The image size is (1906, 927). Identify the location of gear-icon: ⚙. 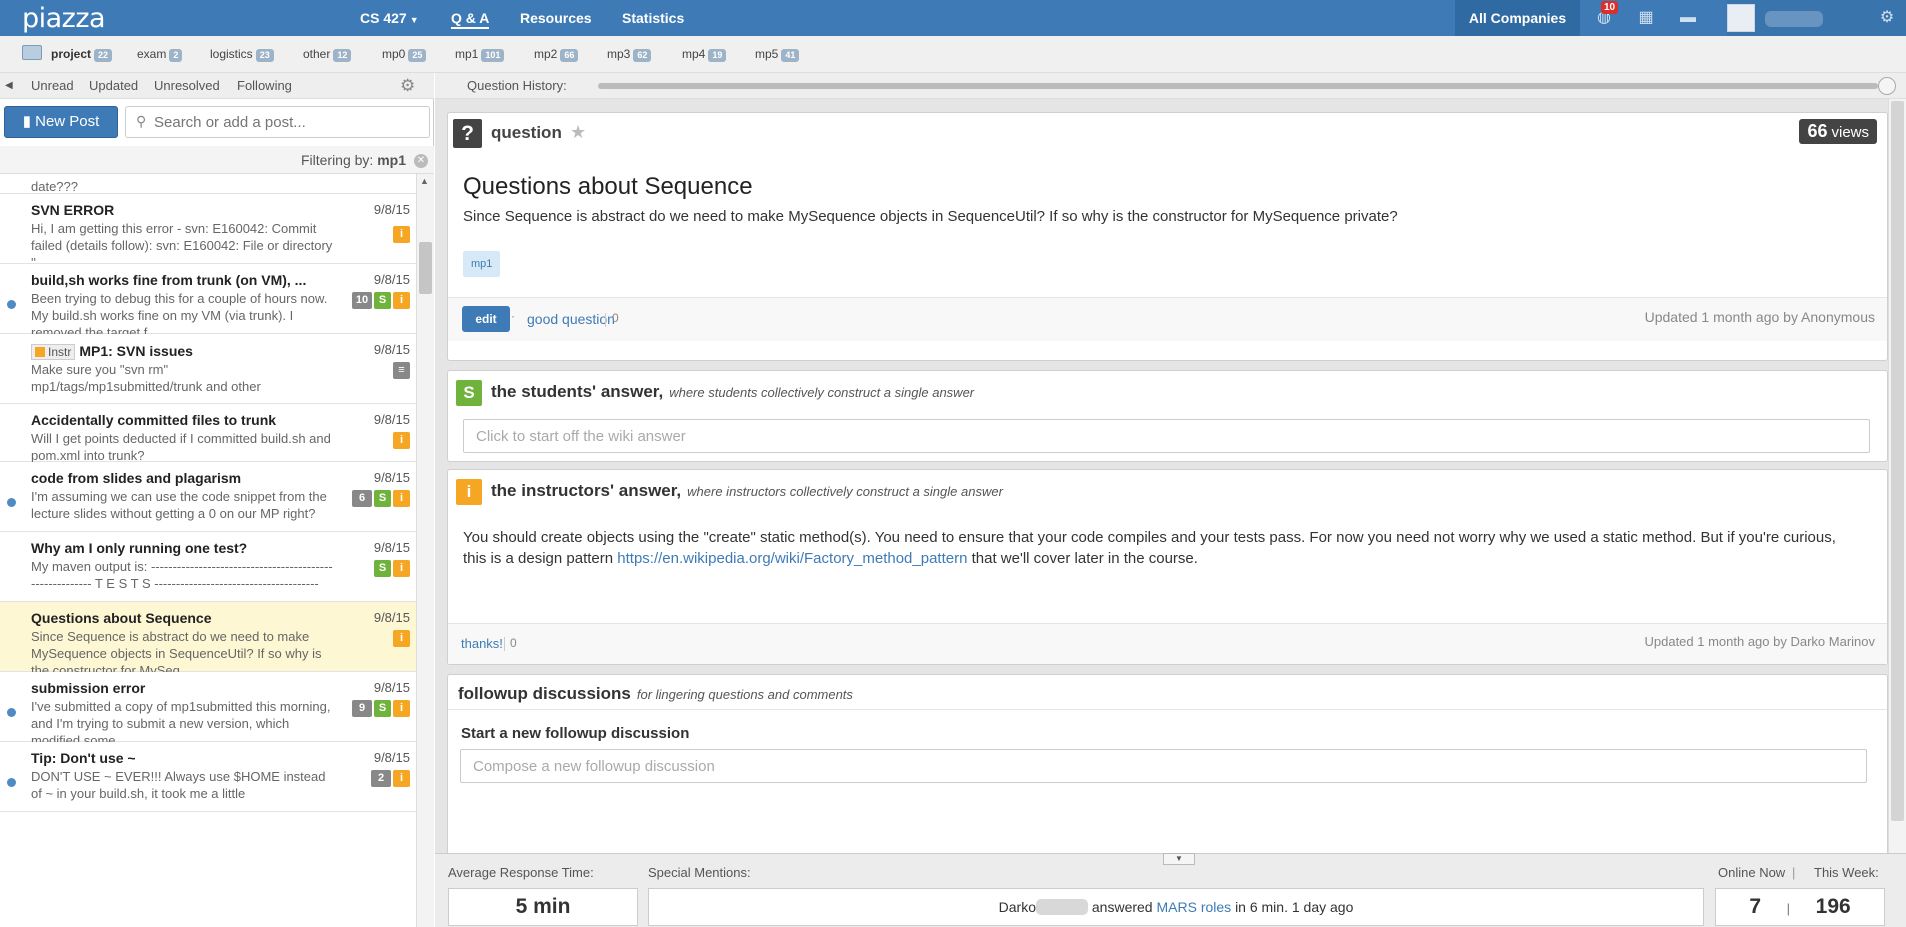
(1887, 18).